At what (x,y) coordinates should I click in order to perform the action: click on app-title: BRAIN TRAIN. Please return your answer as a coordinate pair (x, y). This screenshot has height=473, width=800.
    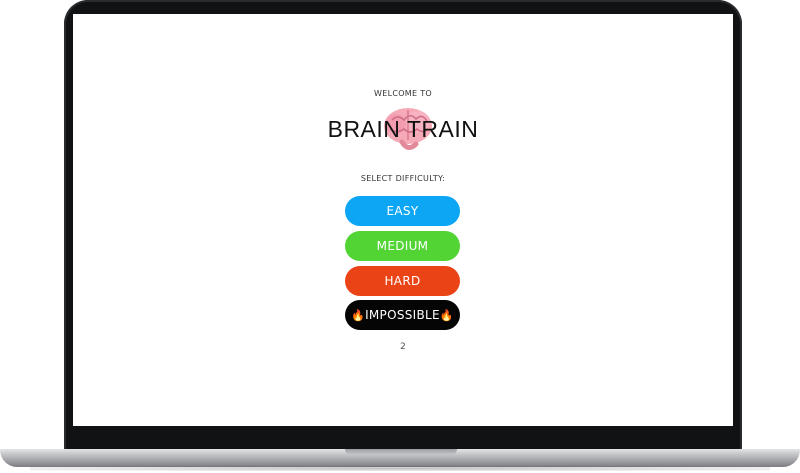
    Looking at the image, I should click on (403, 129).